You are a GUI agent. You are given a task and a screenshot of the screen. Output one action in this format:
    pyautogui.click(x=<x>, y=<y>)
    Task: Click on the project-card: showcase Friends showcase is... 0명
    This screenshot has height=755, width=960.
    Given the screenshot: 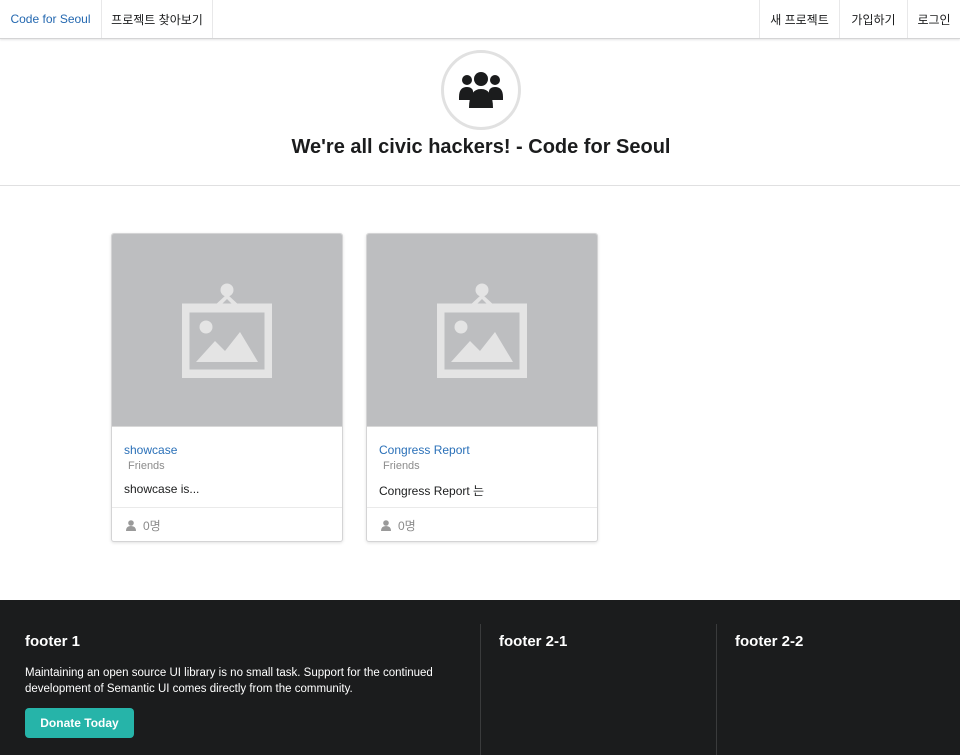 What is the action you would take?
    pyautogui.click(x=227, y=387)
    